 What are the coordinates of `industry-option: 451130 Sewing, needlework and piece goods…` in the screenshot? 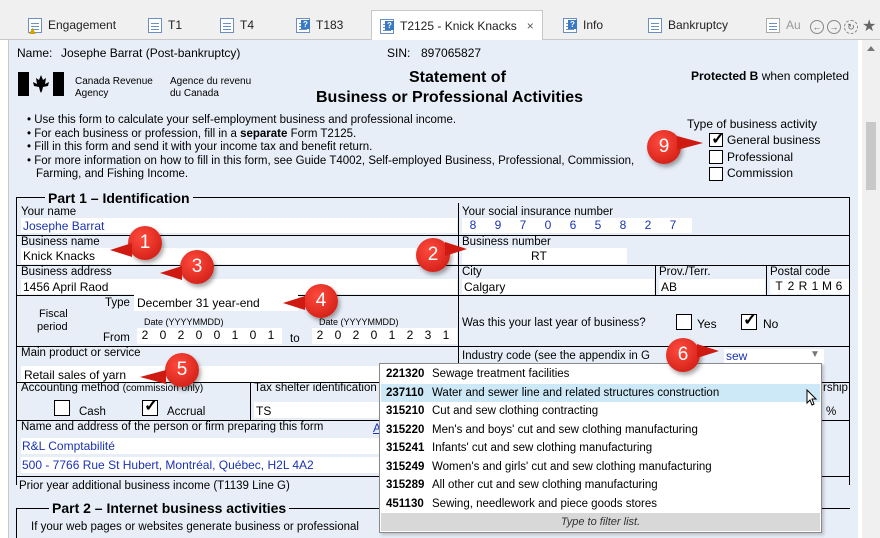 It's located at (600, 504).